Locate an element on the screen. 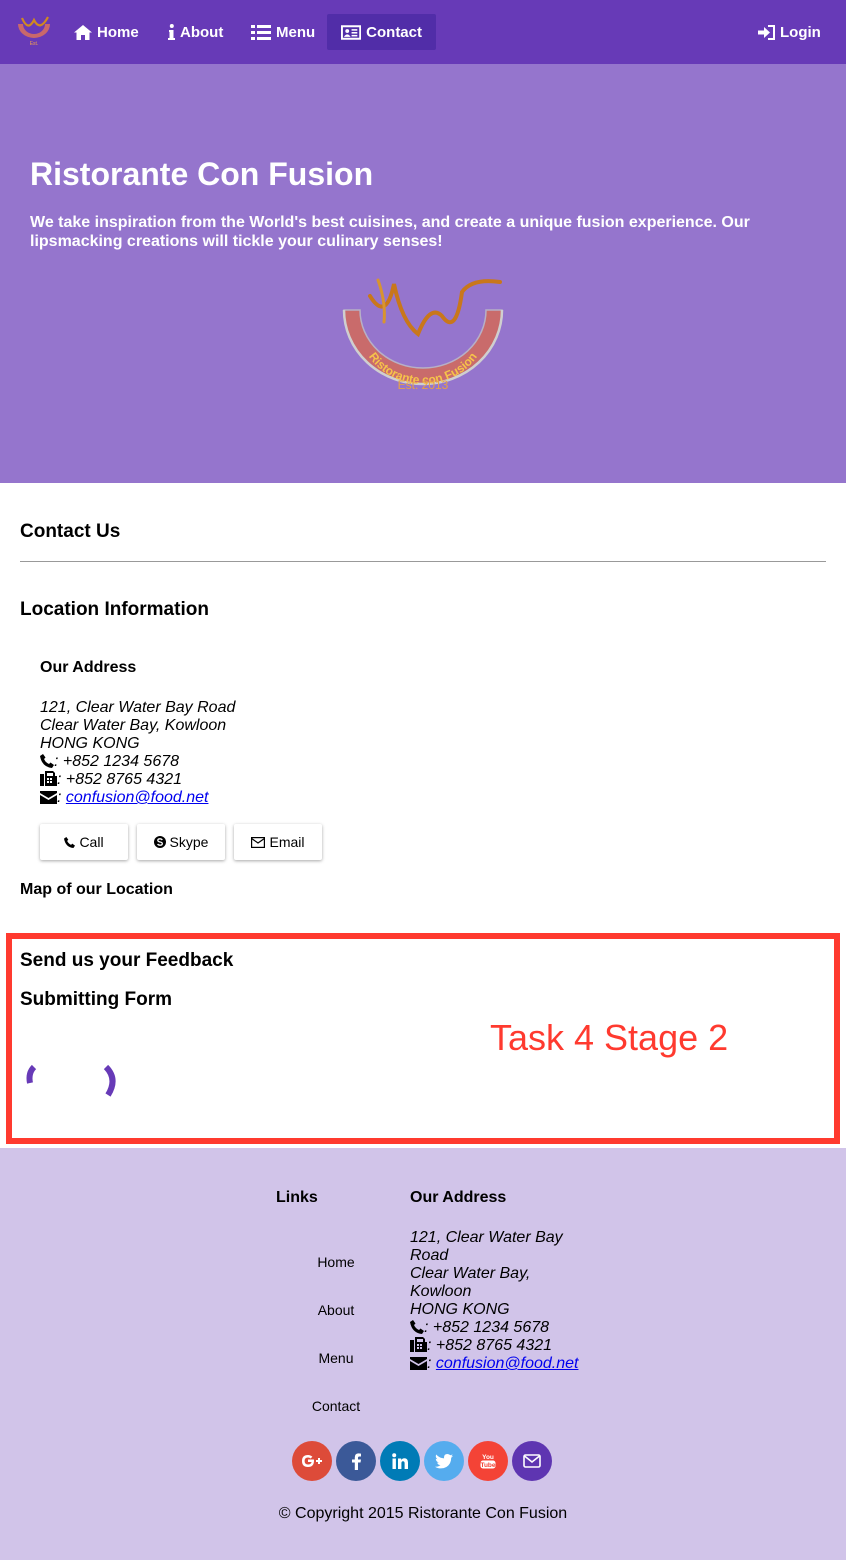 Image resolution: width=846 pixels, height=1560 pixels. skype-icon is located at coordinates (159, 842).